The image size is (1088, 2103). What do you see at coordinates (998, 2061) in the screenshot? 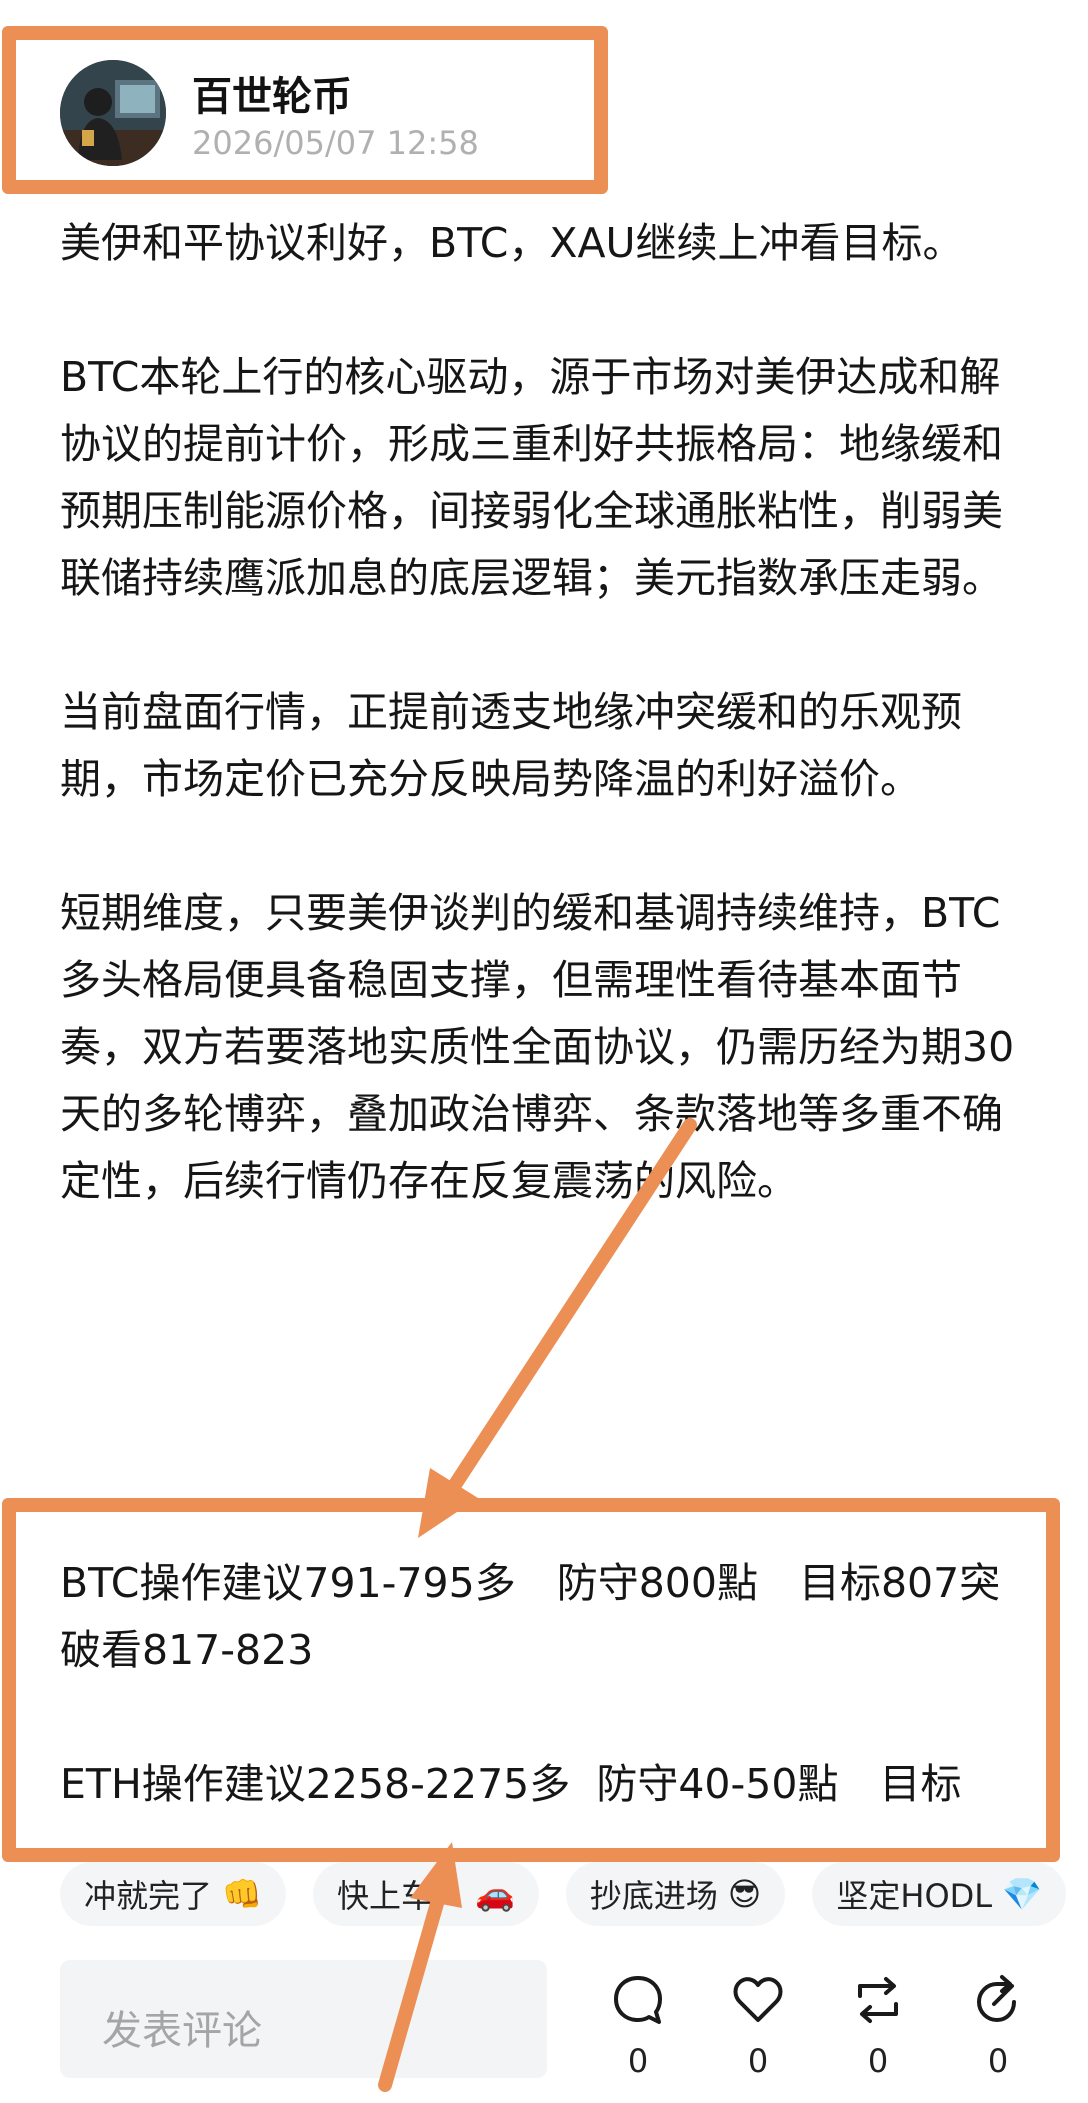
I see `share-count: 0` at bounding box center [998, 2061].